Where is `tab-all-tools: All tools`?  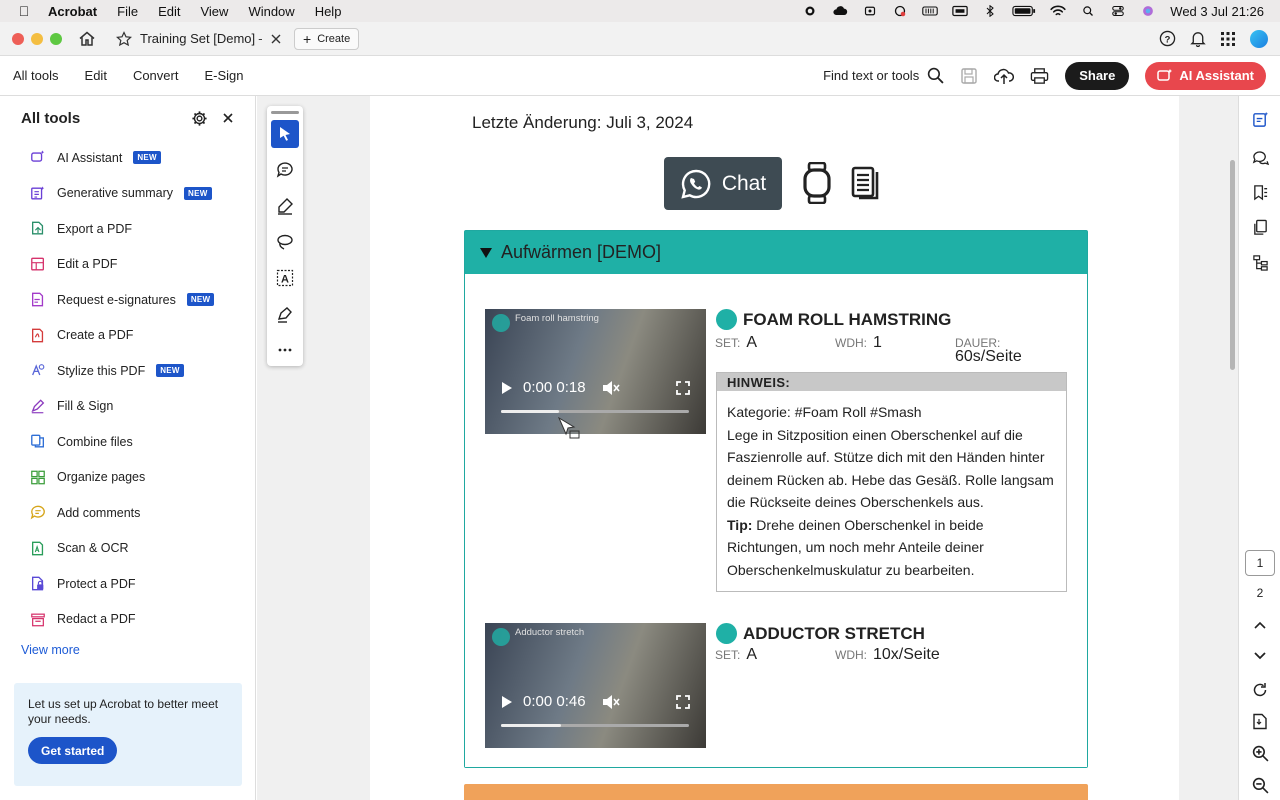
tab-all-tools: All tools is located at coordinates (36, 76).